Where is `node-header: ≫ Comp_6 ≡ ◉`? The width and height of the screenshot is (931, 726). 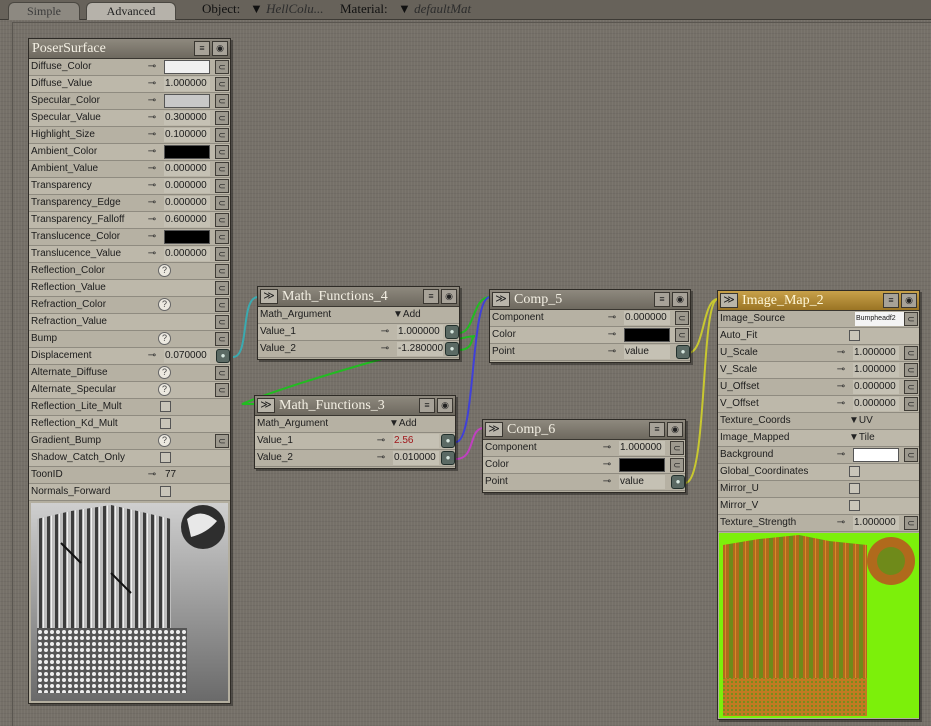
node-header: ≫ Comp_6 ≡ ◉ is located at coordinates (584, 430).